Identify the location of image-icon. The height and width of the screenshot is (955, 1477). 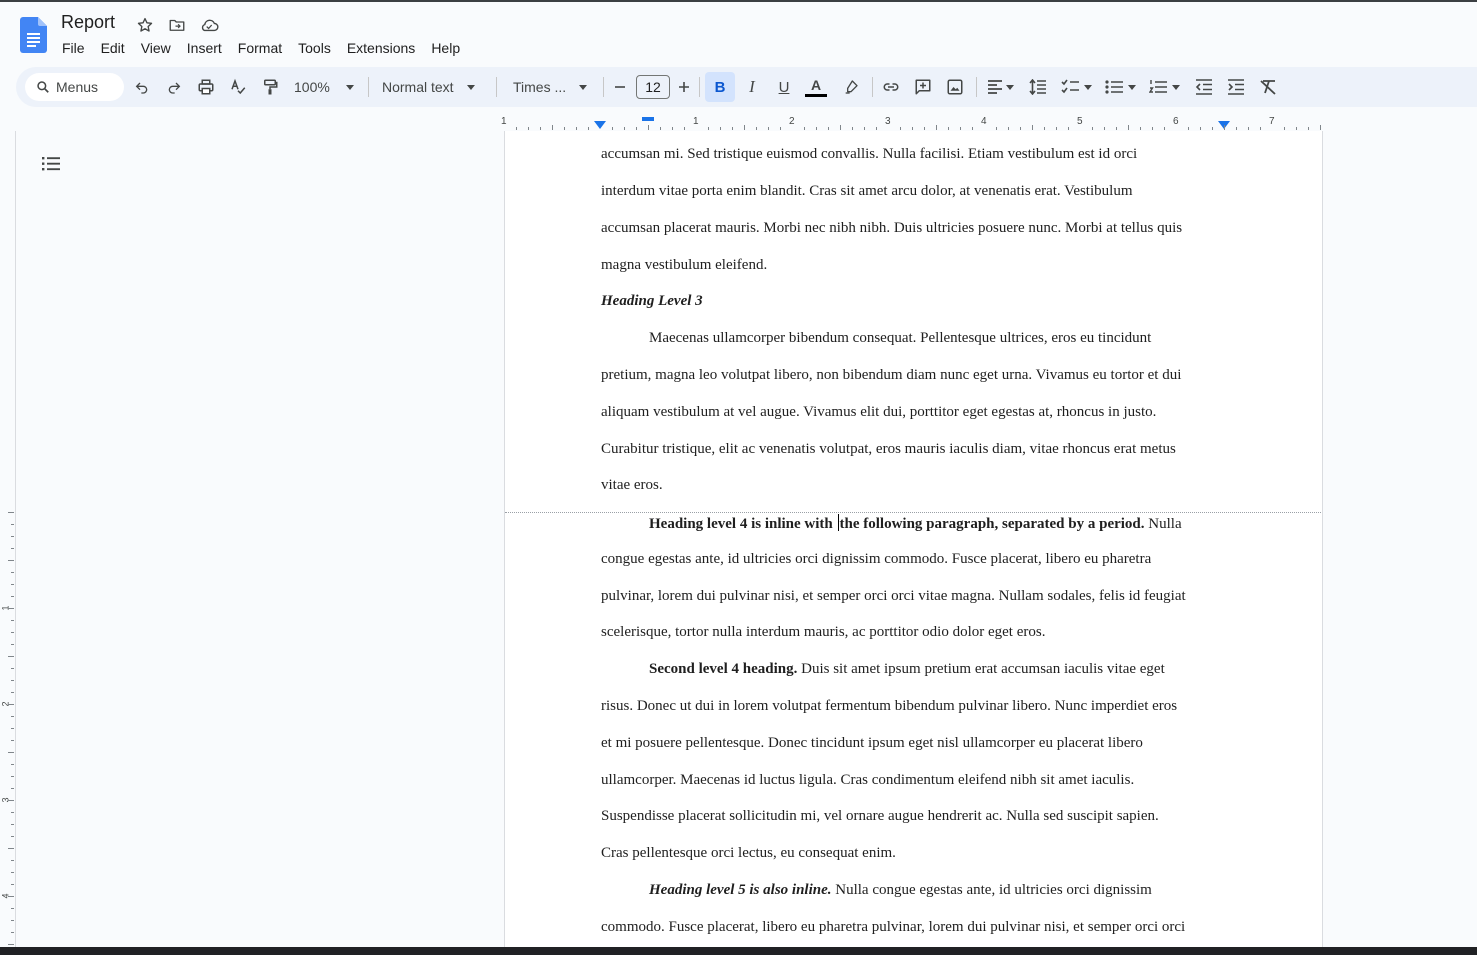
(955, 87).